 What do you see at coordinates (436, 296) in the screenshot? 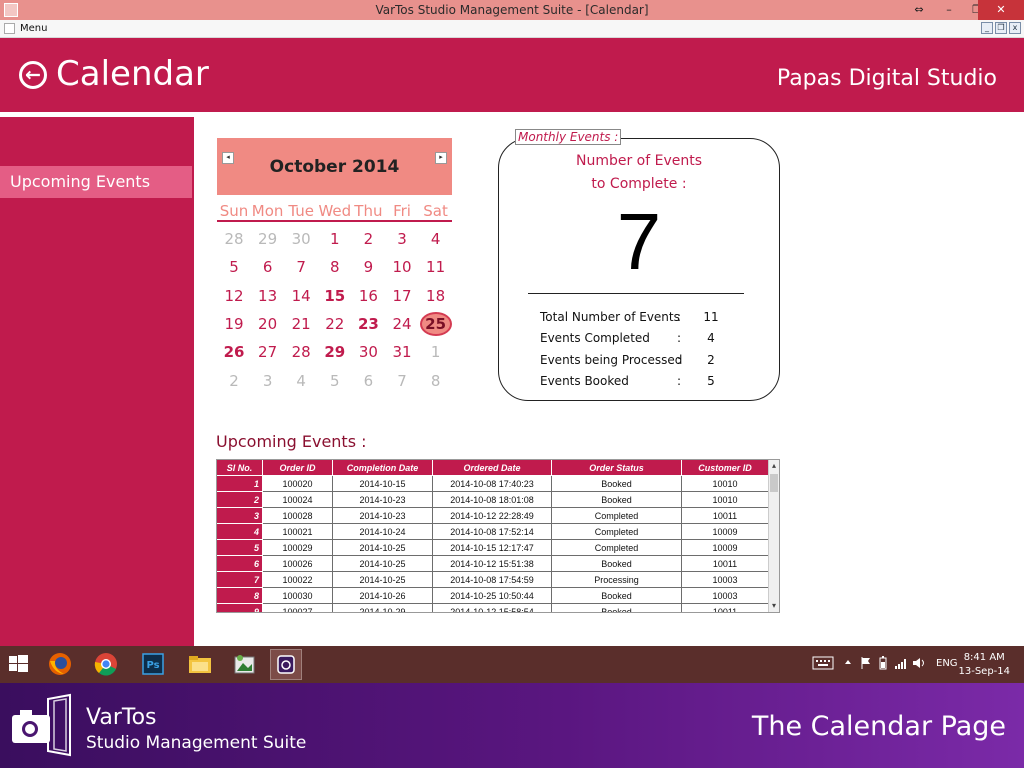
I see `calendar-day: 18` at bounding box center [436, 296].